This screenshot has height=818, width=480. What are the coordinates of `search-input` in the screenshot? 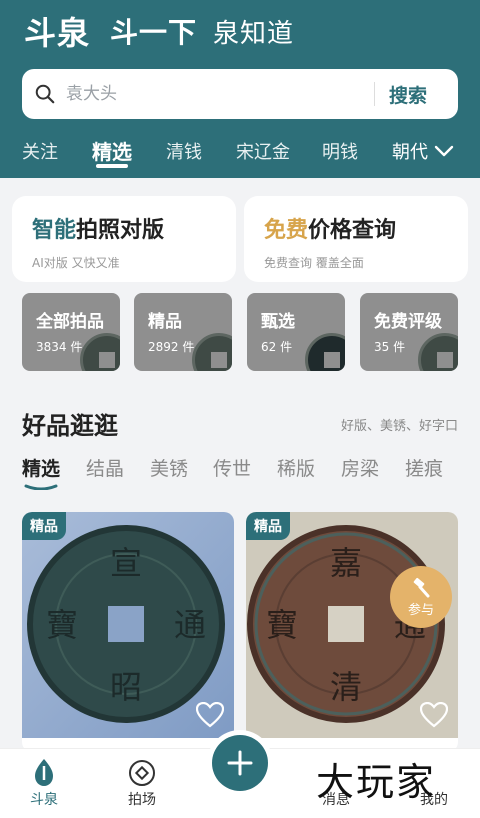 It's located at (216, 94).